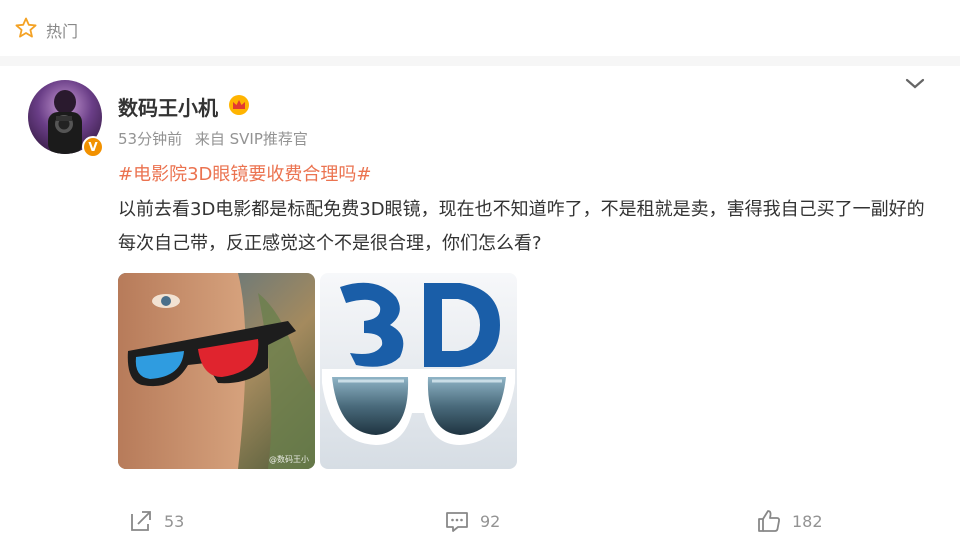 The width and height of the screenshot is (960, 551). I want to click on share-icon, so click(141, 521).